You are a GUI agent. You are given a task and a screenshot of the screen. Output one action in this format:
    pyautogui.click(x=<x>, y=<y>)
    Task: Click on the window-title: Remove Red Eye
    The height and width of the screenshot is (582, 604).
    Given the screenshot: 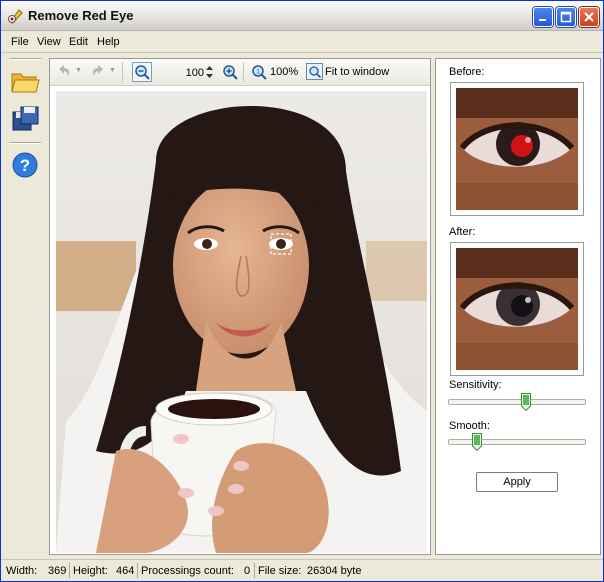 What is the action you would take?
    pyautogui.click(x=81, y=15)
    